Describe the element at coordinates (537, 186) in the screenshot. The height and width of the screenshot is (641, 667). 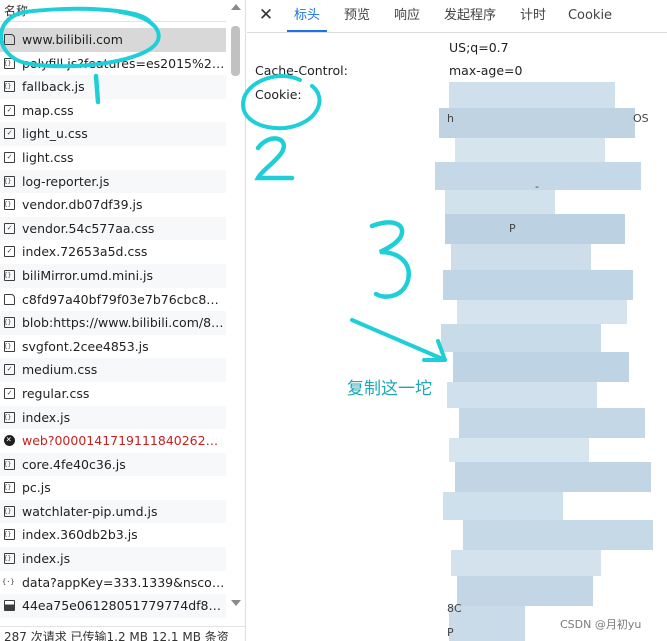
I see `stray-fragment: -` at that location.